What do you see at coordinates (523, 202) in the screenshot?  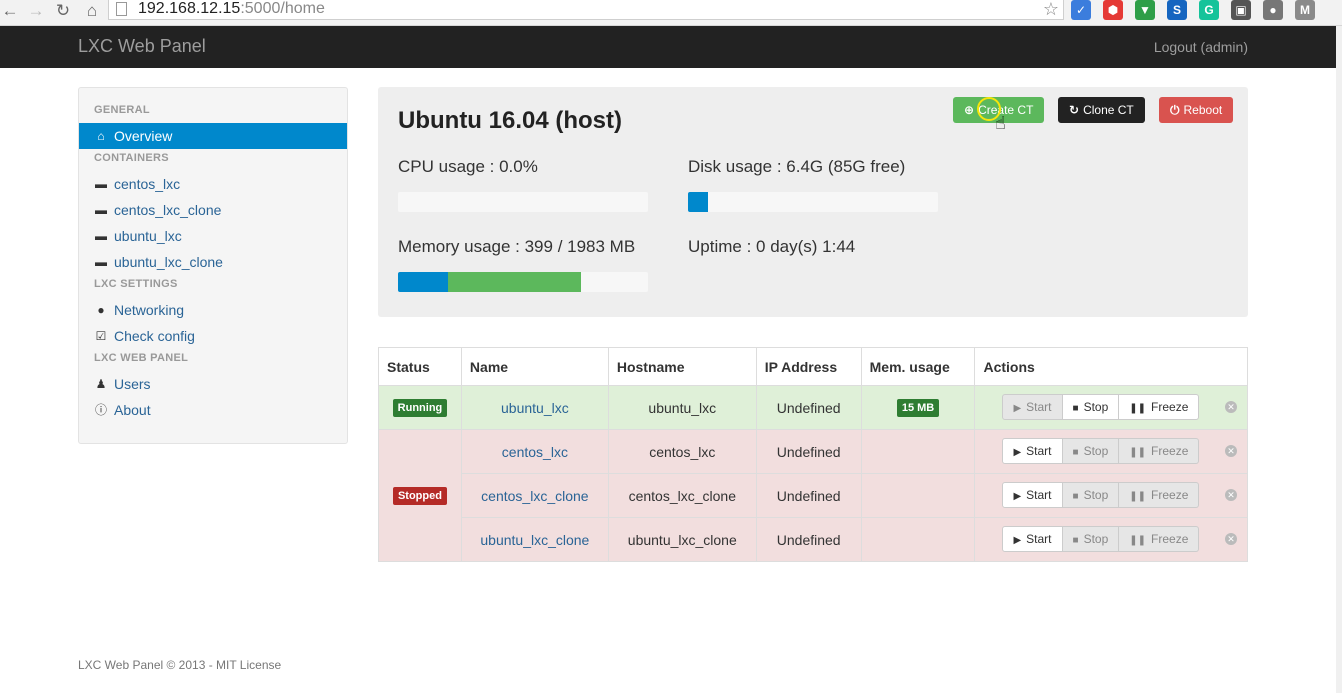 I see `cpu-progress-bar` at bounding box center [523, 202].